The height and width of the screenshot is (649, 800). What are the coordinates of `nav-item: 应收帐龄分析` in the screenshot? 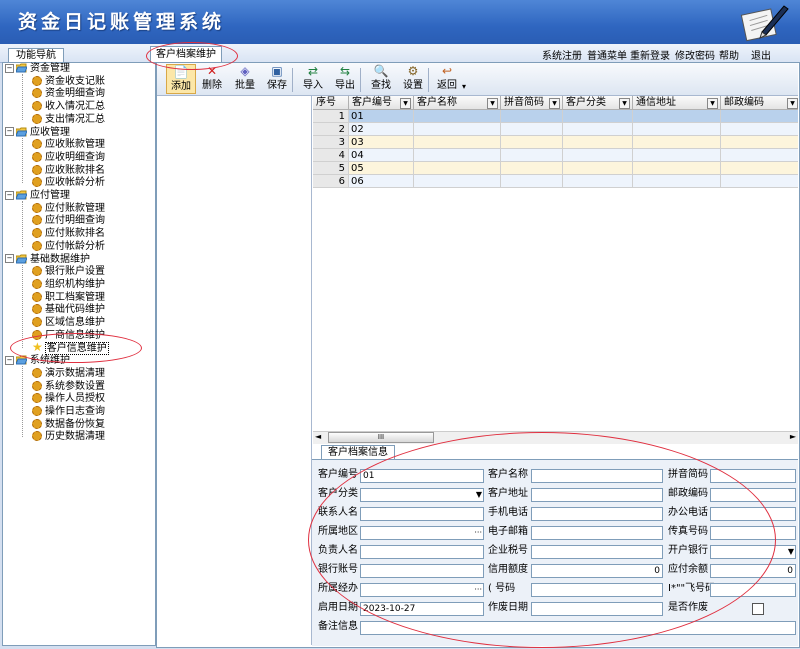 It's located at (68, 182).